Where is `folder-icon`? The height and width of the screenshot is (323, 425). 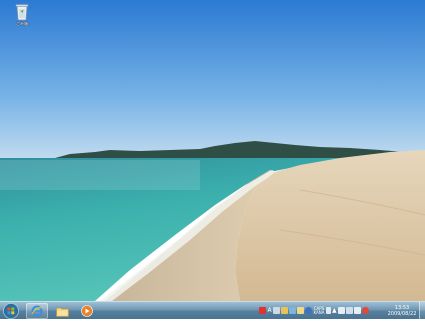 folder-icon is located at coordinates (62, 312).